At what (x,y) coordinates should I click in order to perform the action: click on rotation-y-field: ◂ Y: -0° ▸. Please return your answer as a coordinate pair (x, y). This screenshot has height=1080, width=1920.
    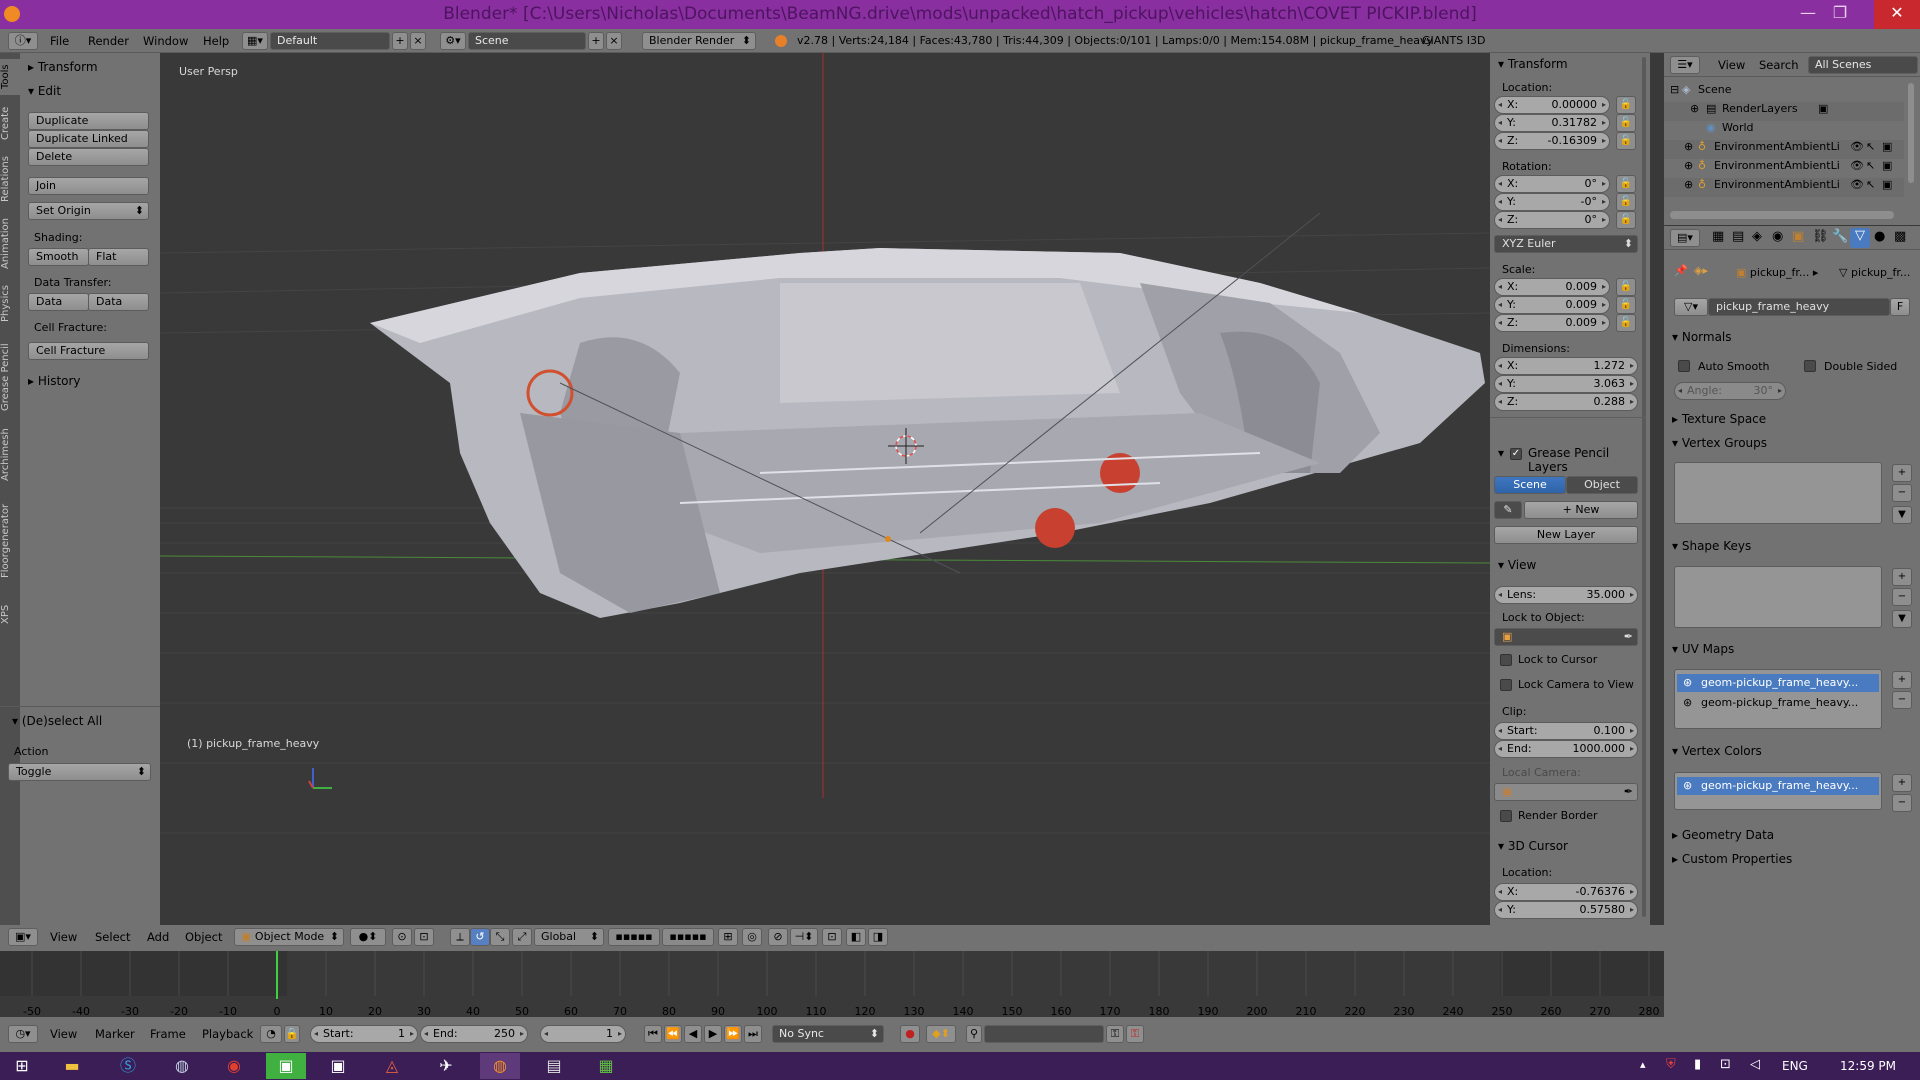
    Looking at the image, I should click on (1552, 202).